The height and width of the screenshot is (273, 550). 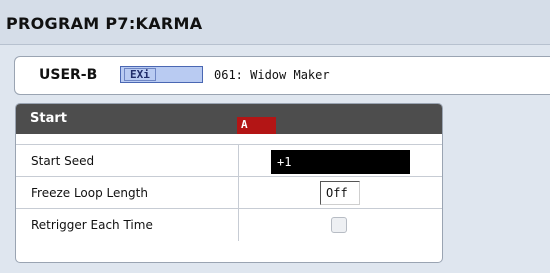 I want to click on page-title: PROGRAM P7:KARMA, so click(x=104, y=23).